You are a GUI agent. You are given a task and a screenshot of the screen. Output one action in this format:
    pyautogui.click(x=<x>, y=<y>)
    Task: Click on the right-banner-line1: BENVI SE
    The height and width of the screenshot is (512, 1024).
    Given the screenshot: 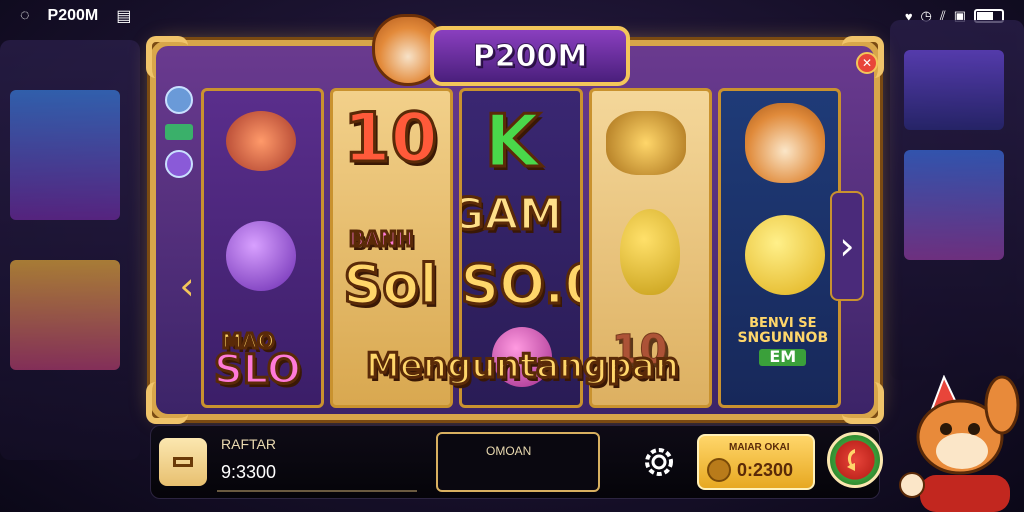 What is the action you would take?
    pyautogui.click(x=783, y=323)
    